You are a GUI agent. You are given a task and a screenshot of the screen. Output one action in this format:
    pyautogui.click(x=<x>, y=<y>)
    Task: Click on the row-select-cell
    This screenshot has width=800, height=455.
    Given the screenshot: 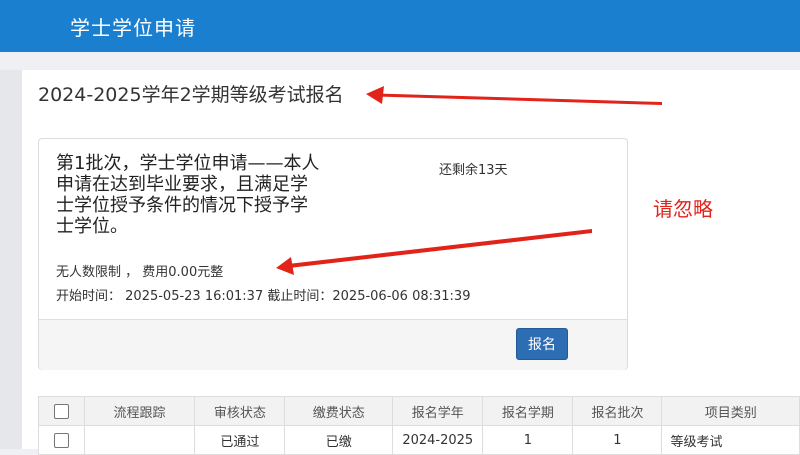 What is the action you would take?
    pyautogui.click(x=61, y=440)
    